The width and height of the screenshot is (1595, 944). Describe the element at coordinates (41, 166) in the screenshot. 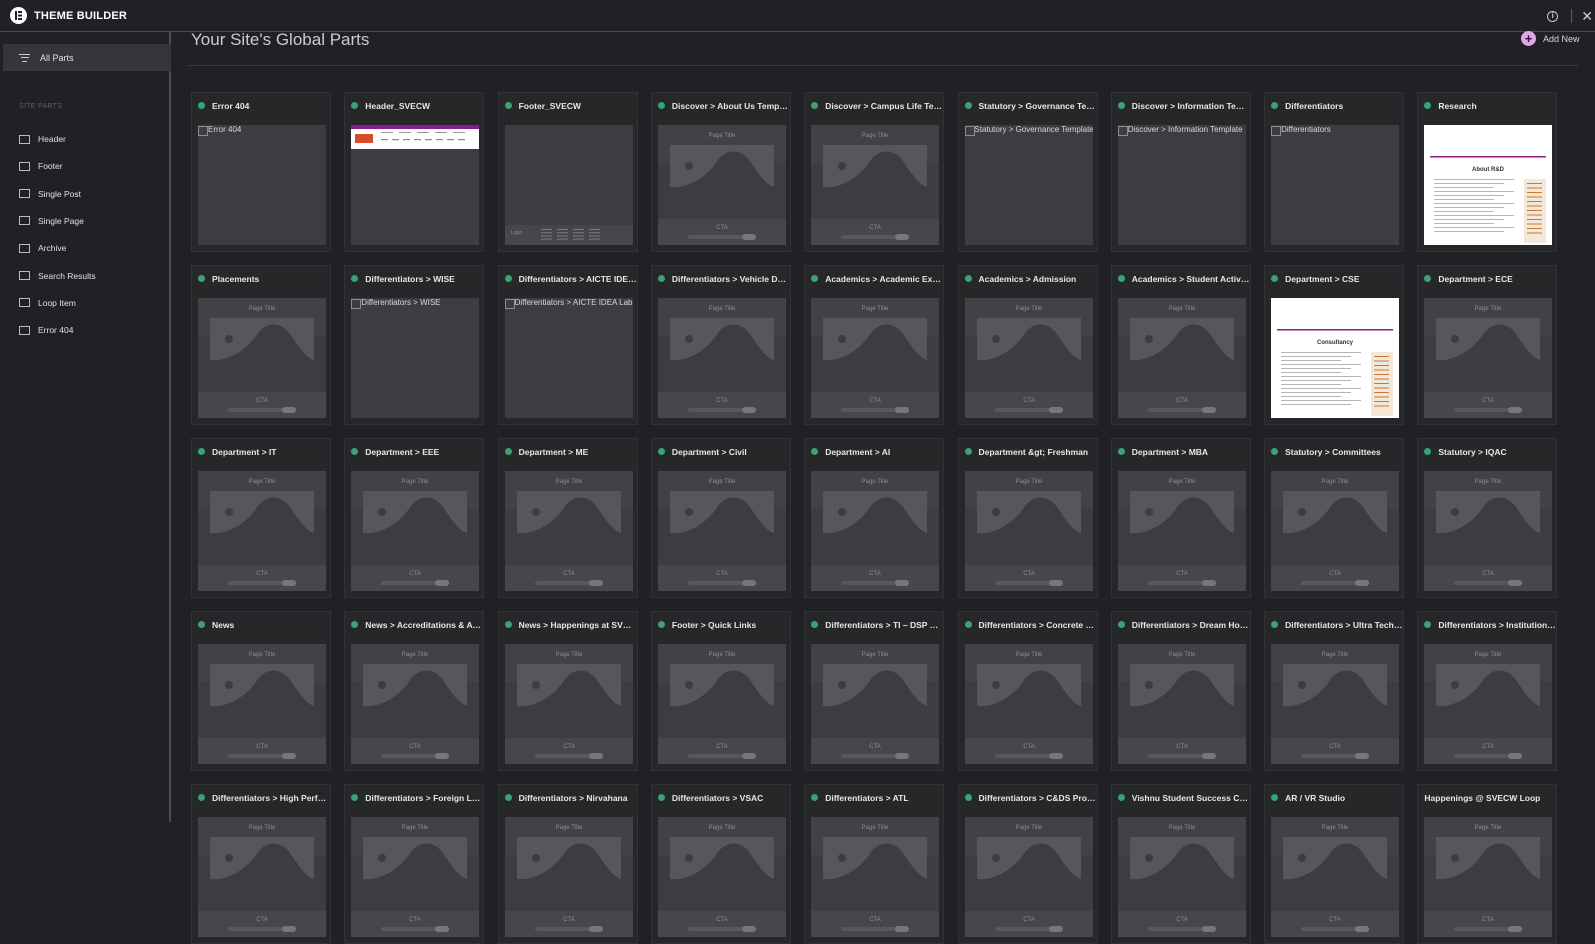

I see `sidebar-item-footer: Footer` at that location.